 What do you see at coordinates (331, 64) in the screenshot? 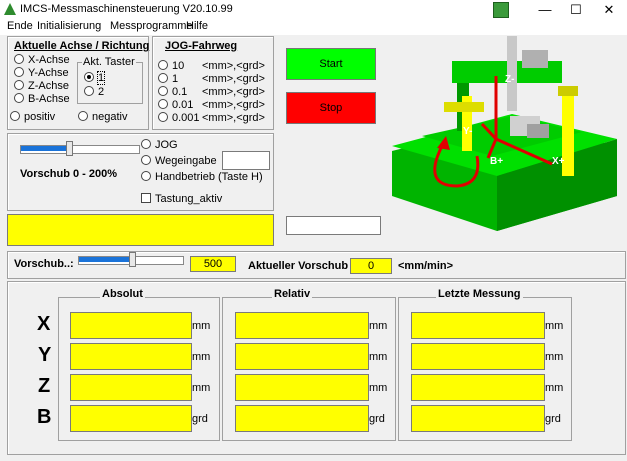
I see `start-button: Start` at bounding box center [331, 64].